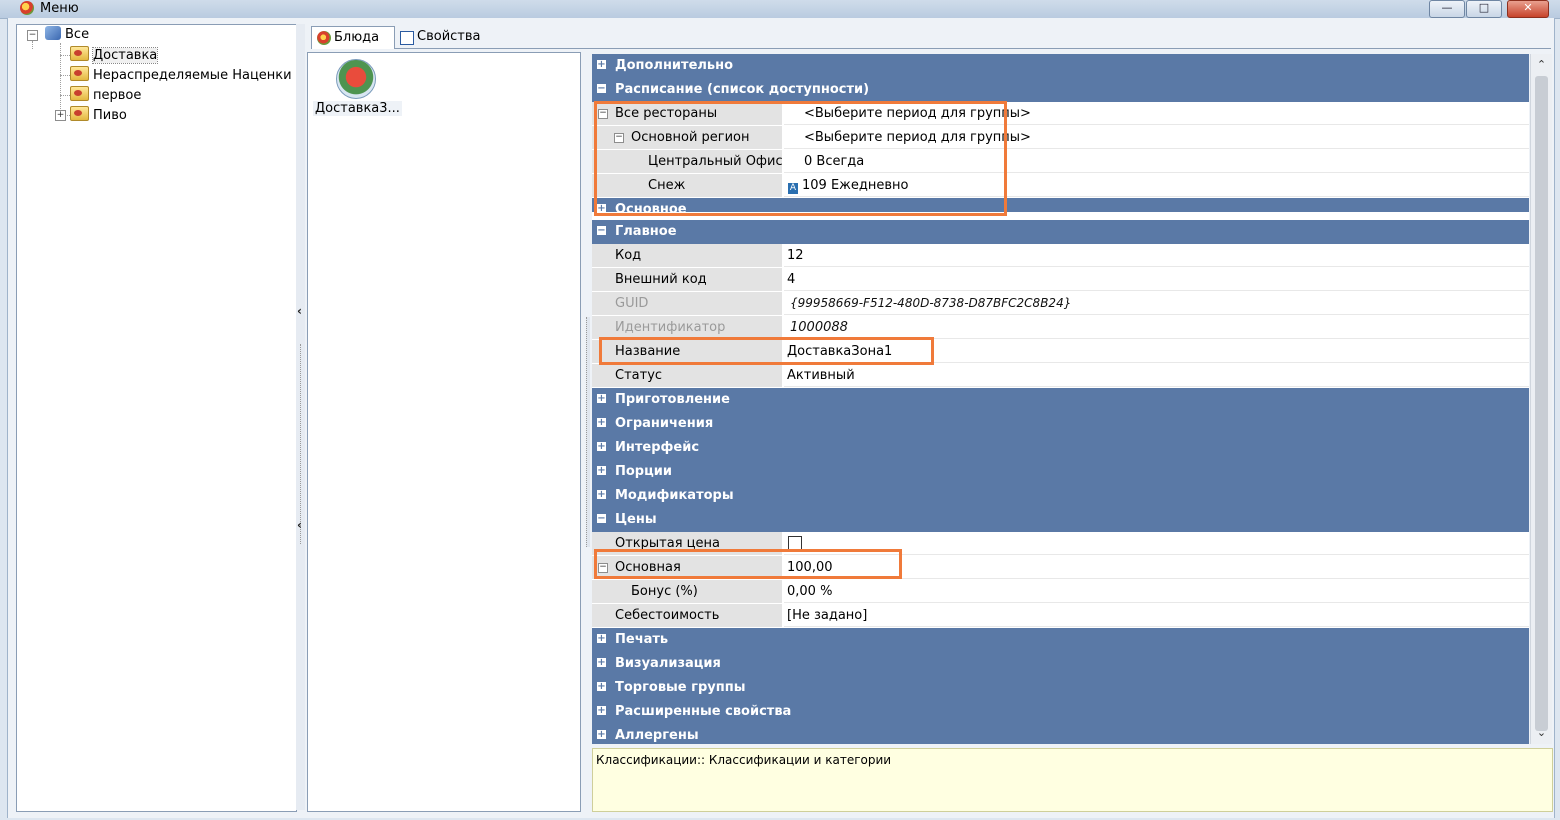  Describe the element at coordinates (1060, 734) in the screenshot. I see `category-allergens: + Аллергены` at that location.